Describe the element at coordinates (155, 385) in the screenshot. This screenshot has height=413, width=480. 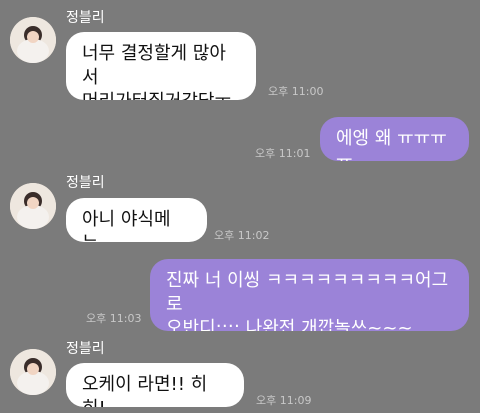
I see `message-bubble-incoming: 오케이 라면!! 히히!` at that location.